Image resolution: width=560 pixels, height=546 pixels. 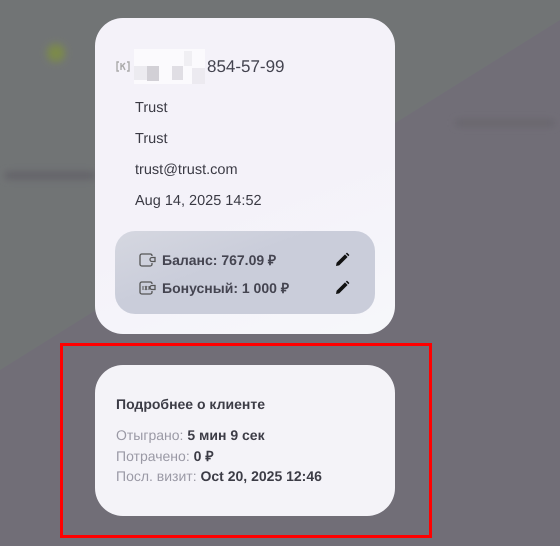 What do you see at coordinates (246, 66) in the screenshot?
I see `phone-number: 854-57-99` at bounding box center [246, 66].